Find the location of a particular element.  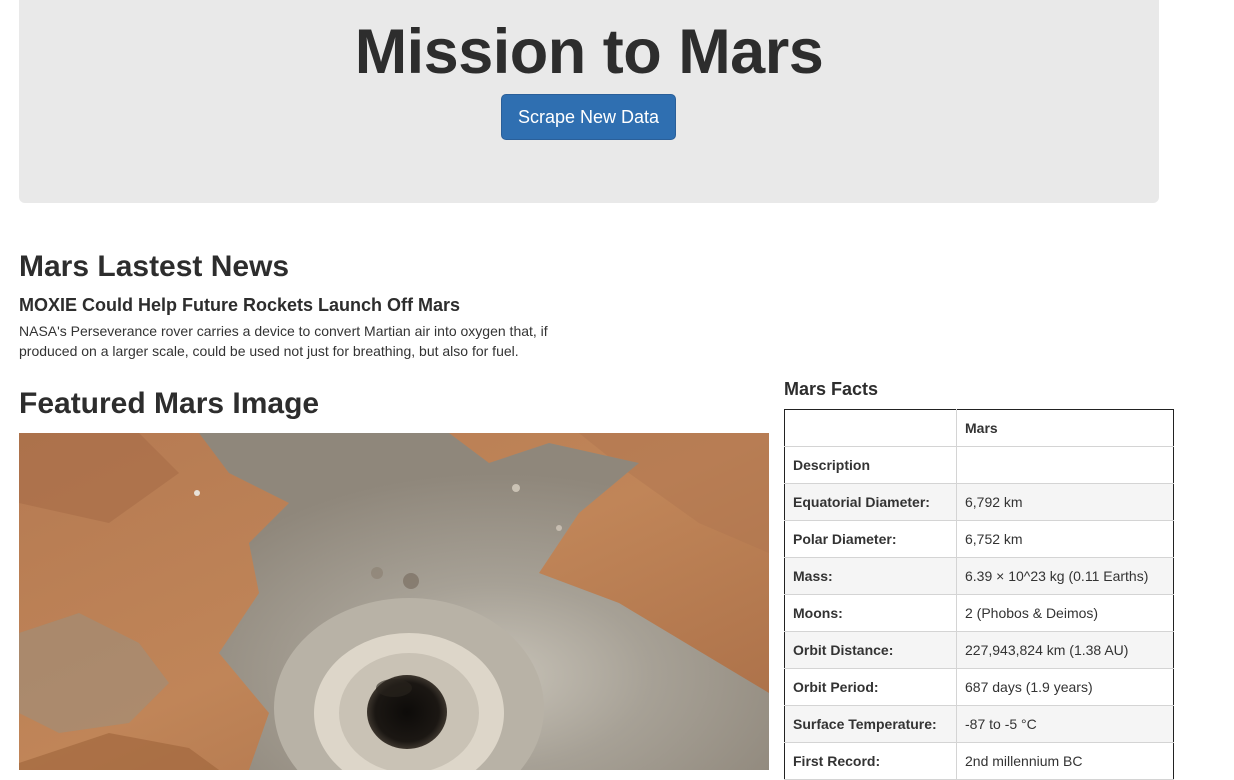

table-row: Moons: 2 (Phobos & Deimos) is located at coordinates (979, 613).